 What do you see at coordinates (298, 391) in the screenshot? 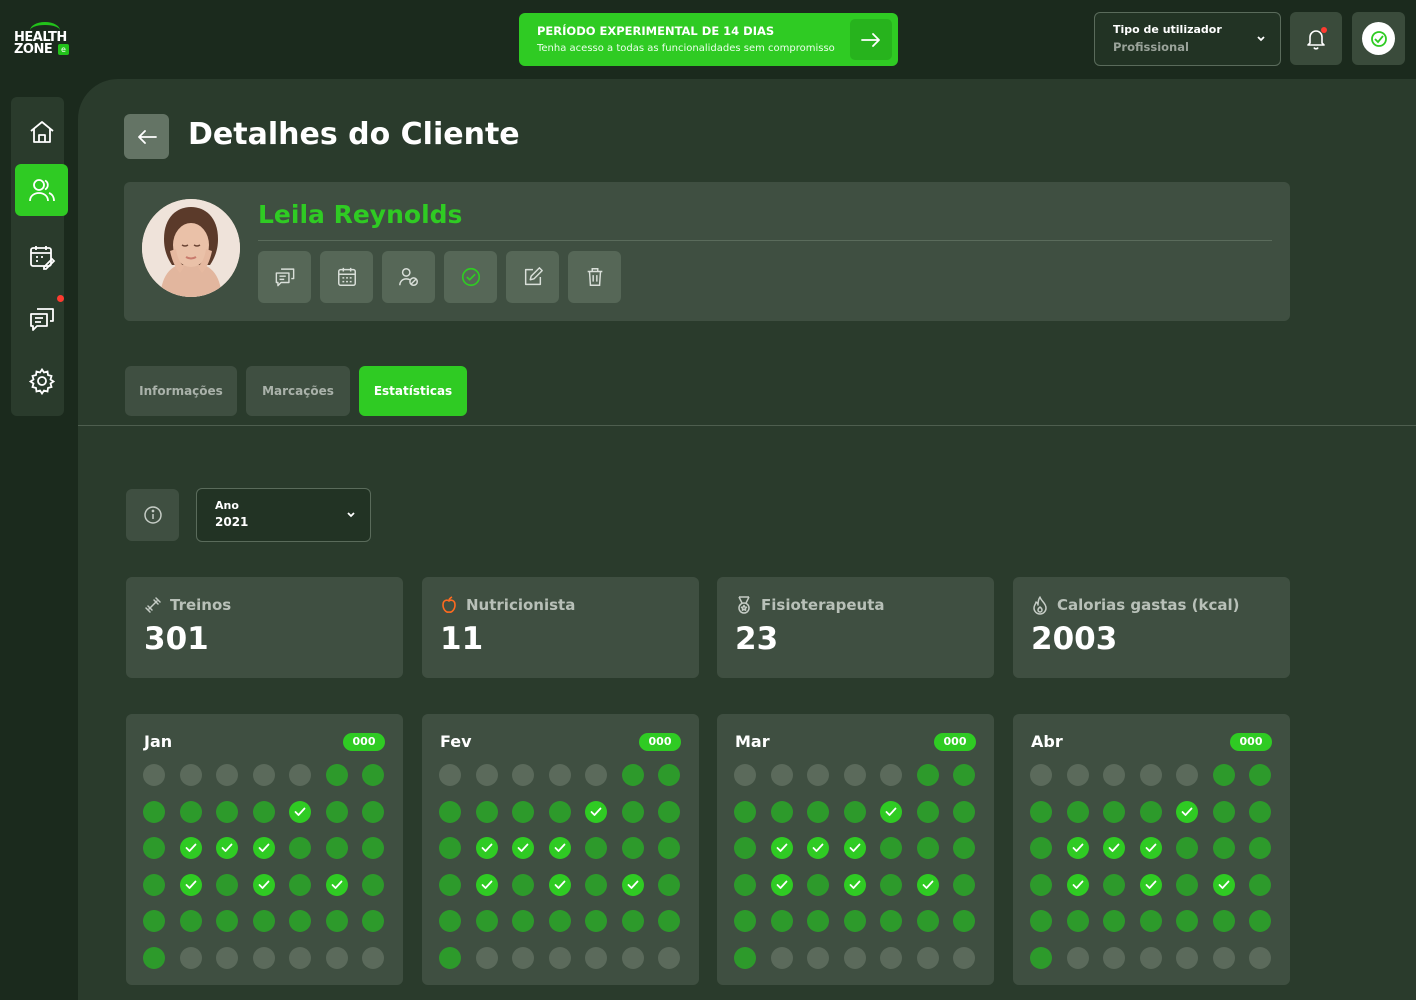
I see `tab-marcacoes: Marcações` at bounding box center [298, 391].